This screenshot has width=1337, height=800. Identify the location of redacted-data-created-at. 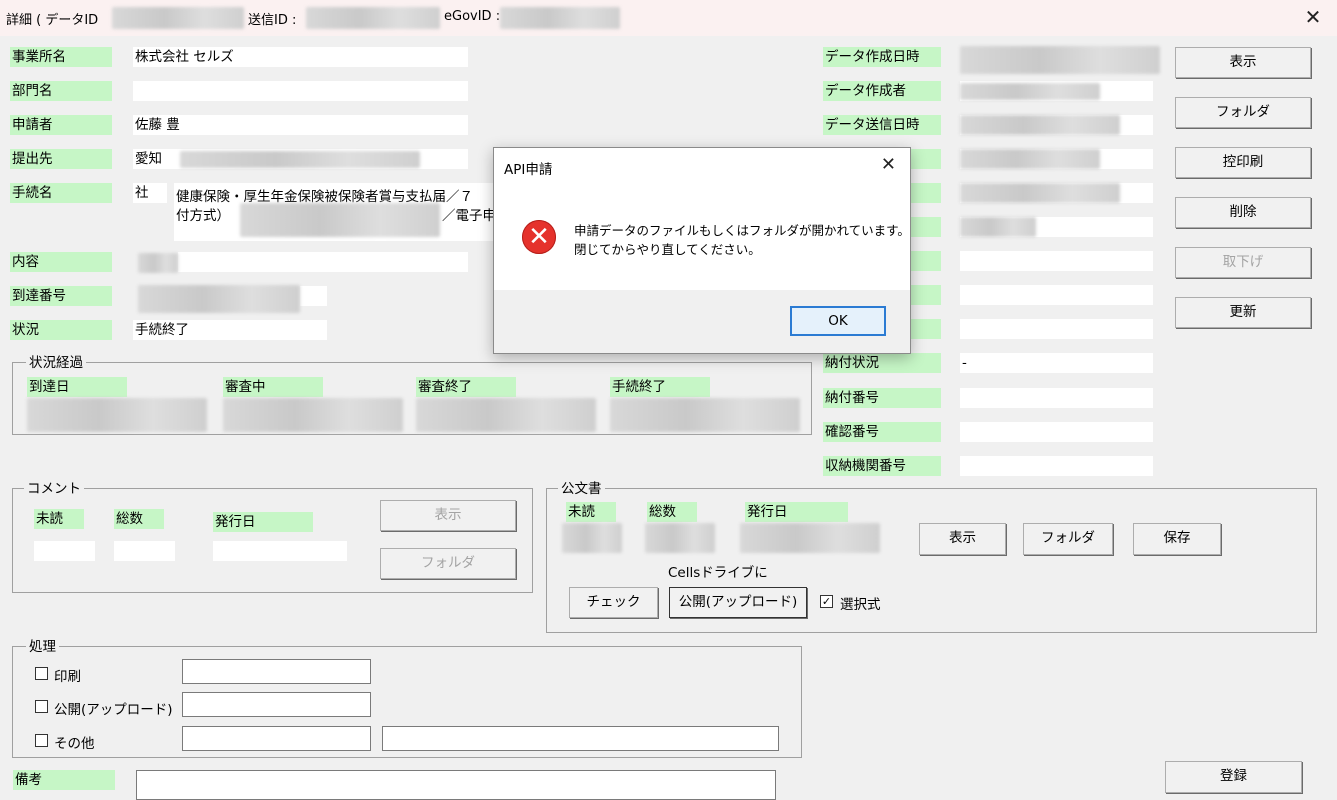
(1060, 60).